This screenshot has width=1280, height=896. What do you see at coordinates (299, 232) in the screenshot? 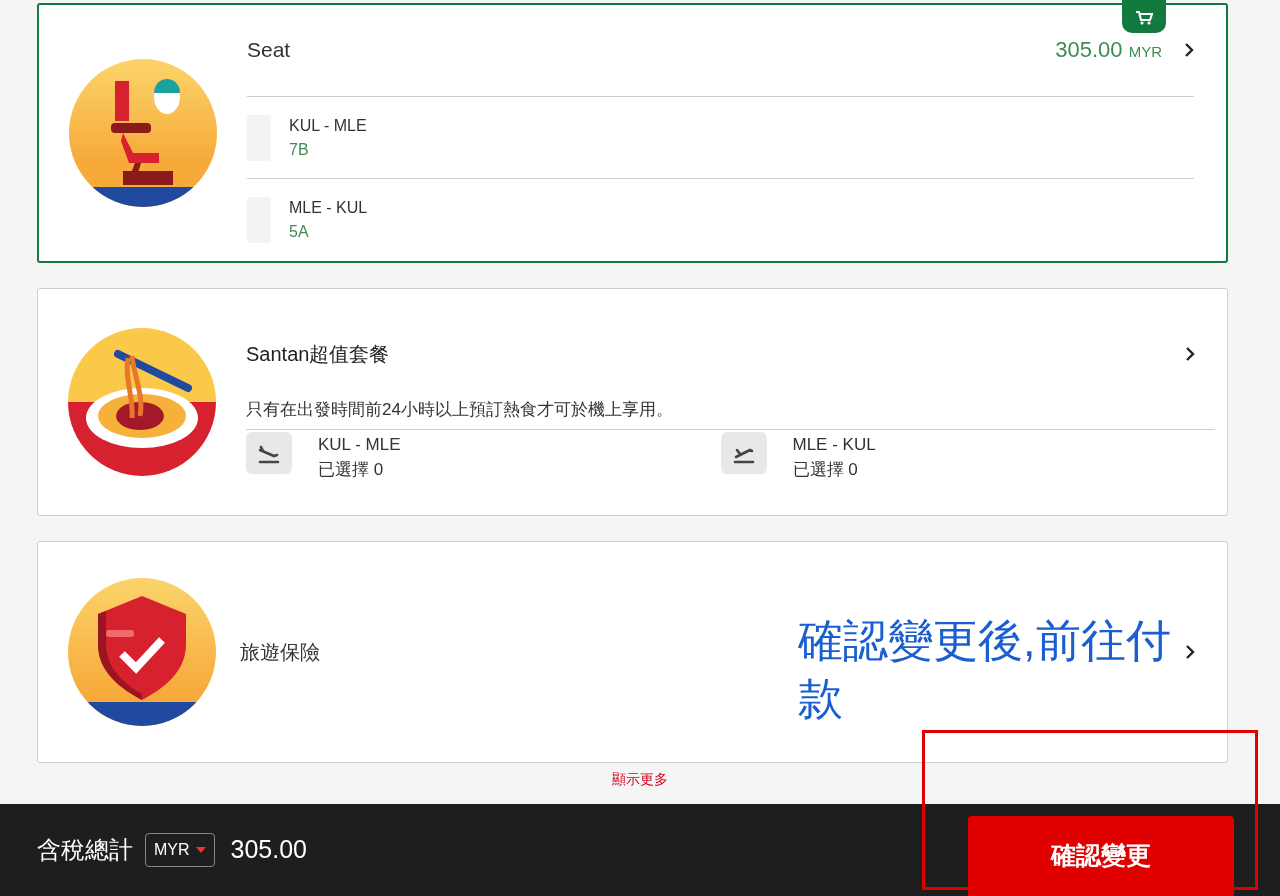
I see `seat-number: 5A` at bounding box center [299, 232].